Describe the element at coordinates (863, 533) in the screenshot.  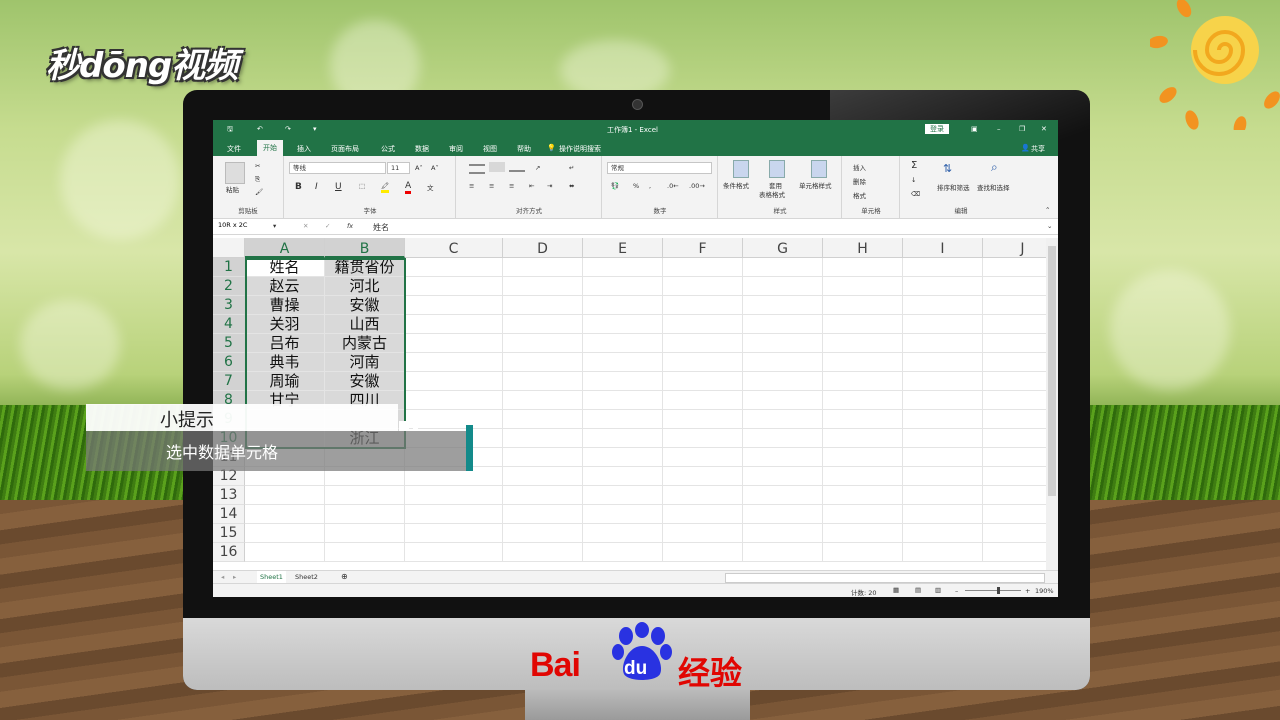
I see `cell-h15` at that location.